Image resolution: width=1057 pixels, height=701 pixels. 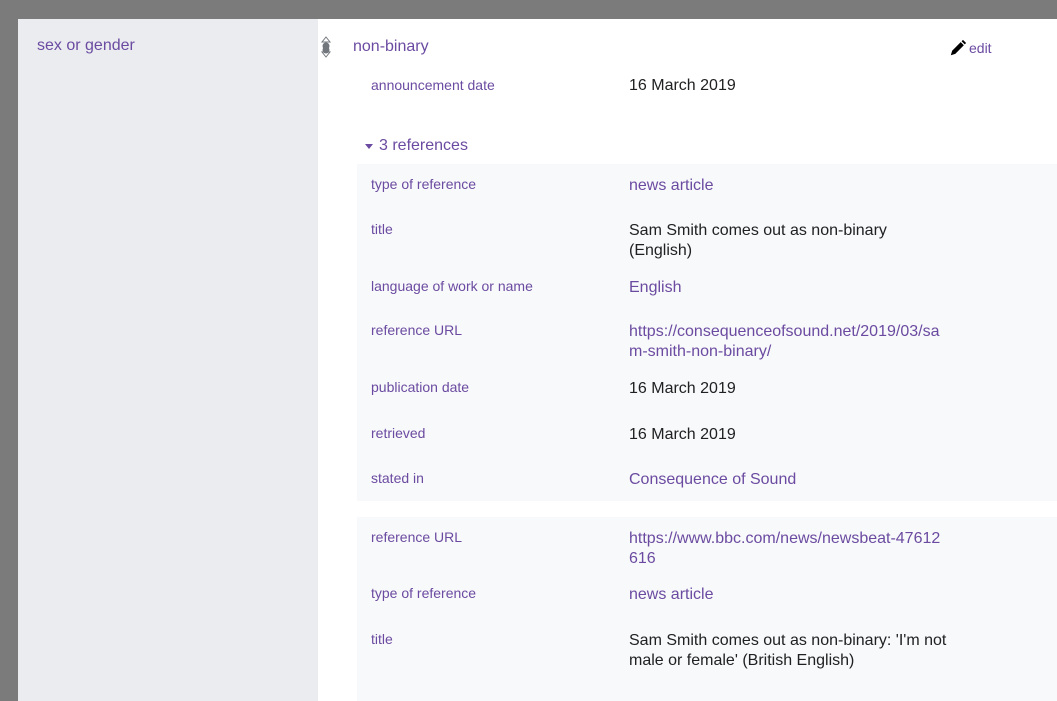 I want to click on triangle-down-icon, so click(x=369, y=146).